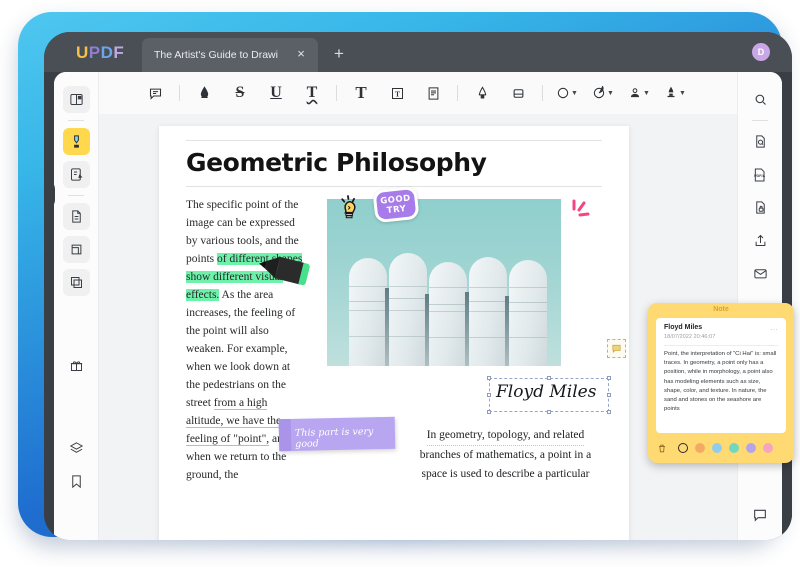  Describe the element at coordinates (76, 174) in the screenshot. I see `sidebar-item-edit-pdf` at that location.